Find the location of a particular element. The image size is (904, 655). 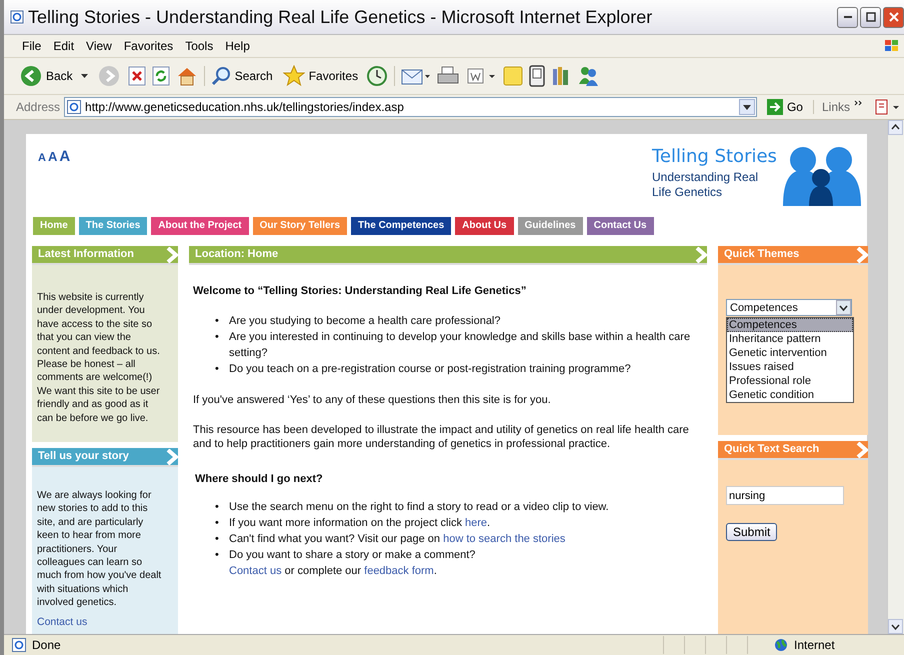

panel-heading: Latest Information is located at coordinates (86, 254).